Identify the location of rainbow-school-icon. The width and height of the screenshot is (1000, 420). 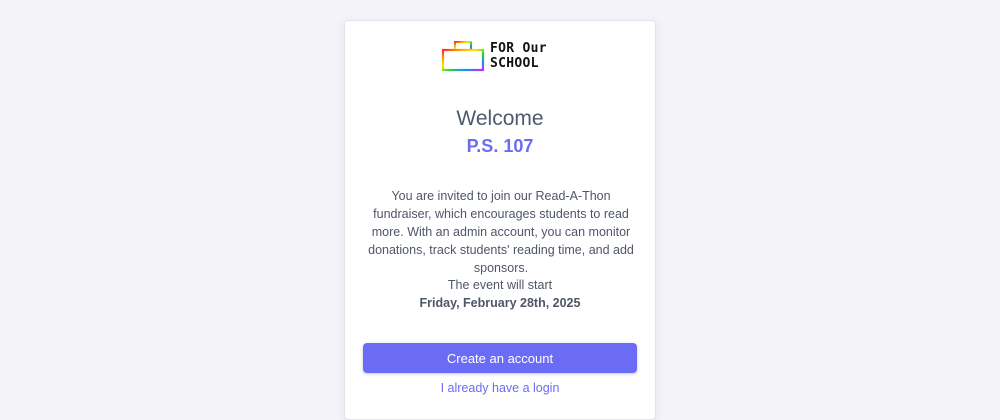
(463, 56).